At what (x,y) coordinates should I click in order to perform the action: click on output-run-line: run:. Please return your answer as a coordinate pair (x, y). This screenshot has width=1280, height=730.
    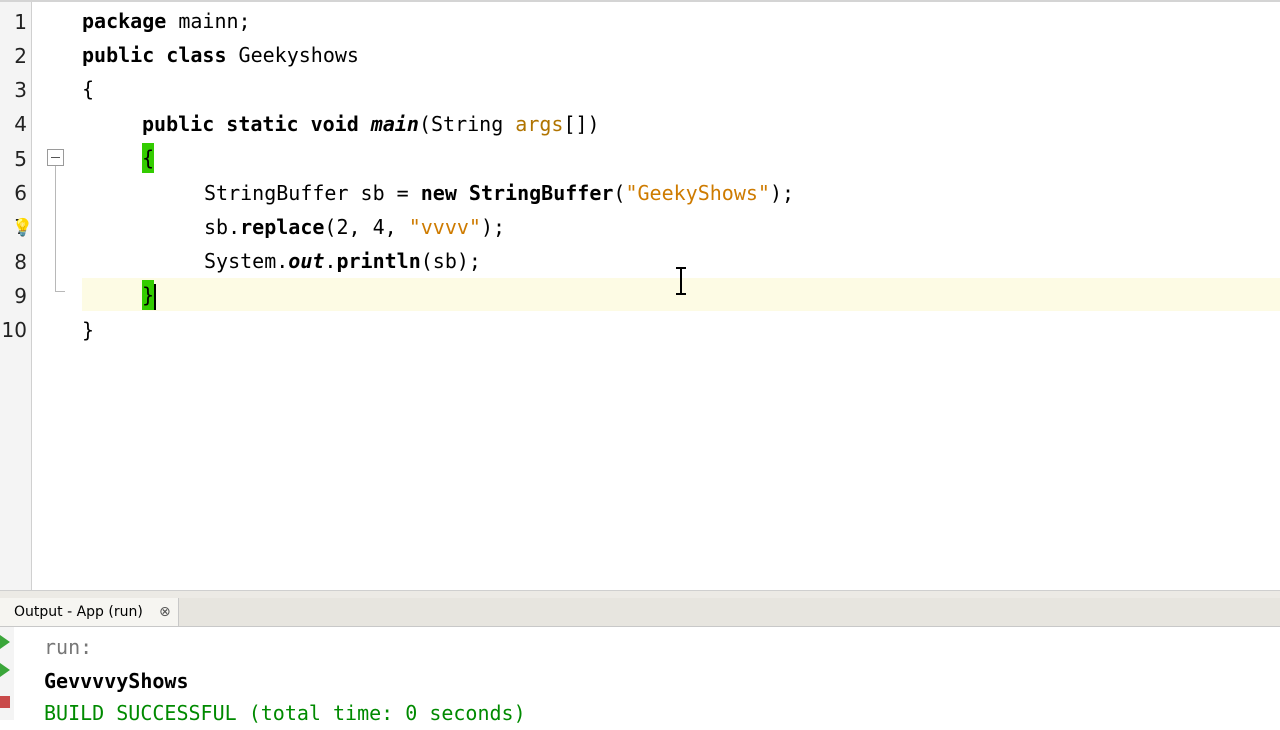
    Looking at the image, I should click on (68, 647).